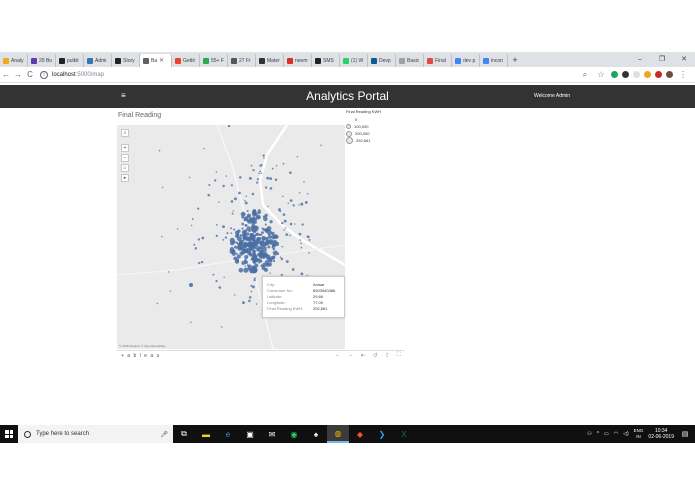 The height and width of the screenshot is (494, 695). What do you see at coordinates (382, 434) in the screenshot?
I see `vscode-icon: ❯` at bounding box center [382, 434].